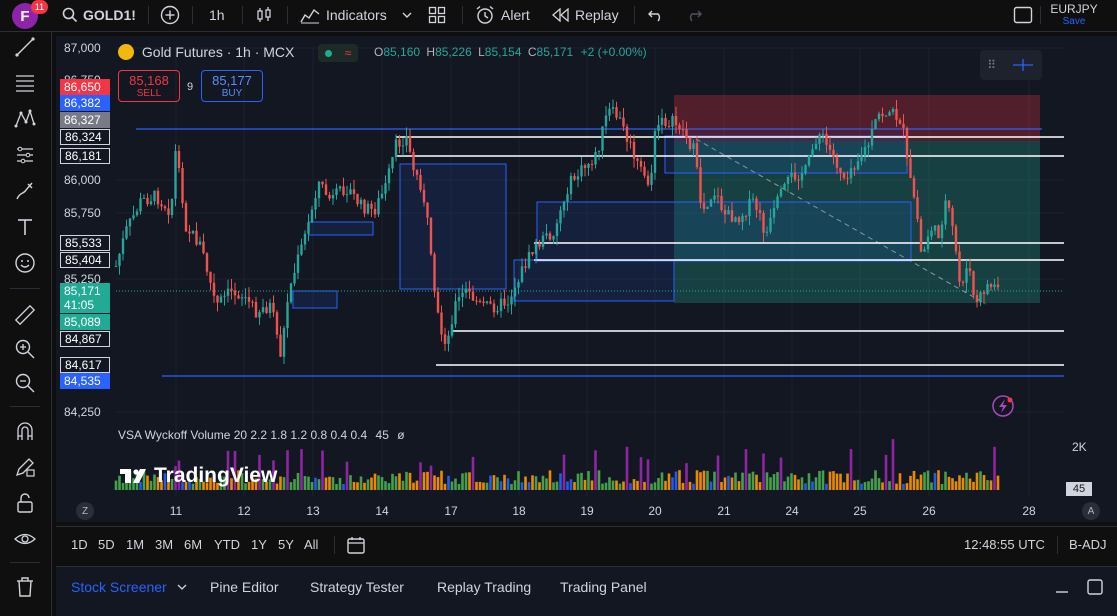 The image size is (1117, 616). What do you see at coordinates (1074, 14) in the screenshot?
I see `layout-save-button: EURJPY Save` at bounding box center [1074, 14].